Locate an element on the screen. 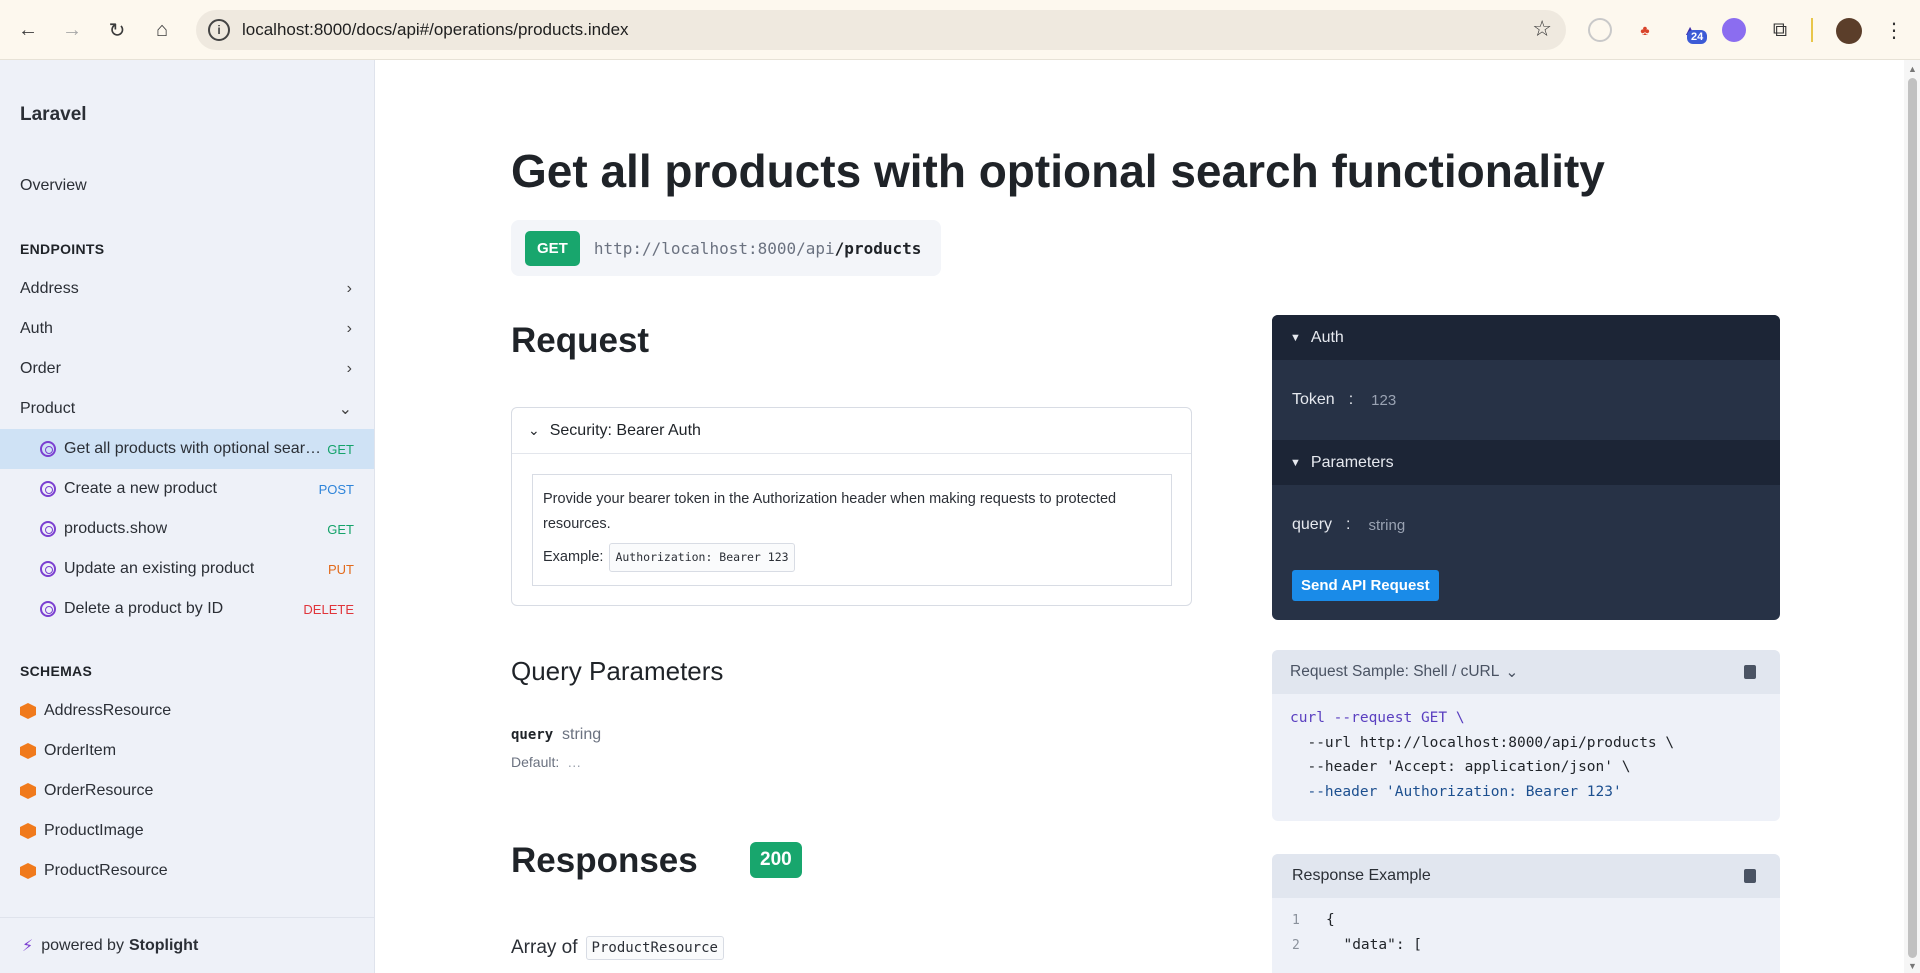  caret-down-icon: ▼ is located at coordinates (1295, 337).